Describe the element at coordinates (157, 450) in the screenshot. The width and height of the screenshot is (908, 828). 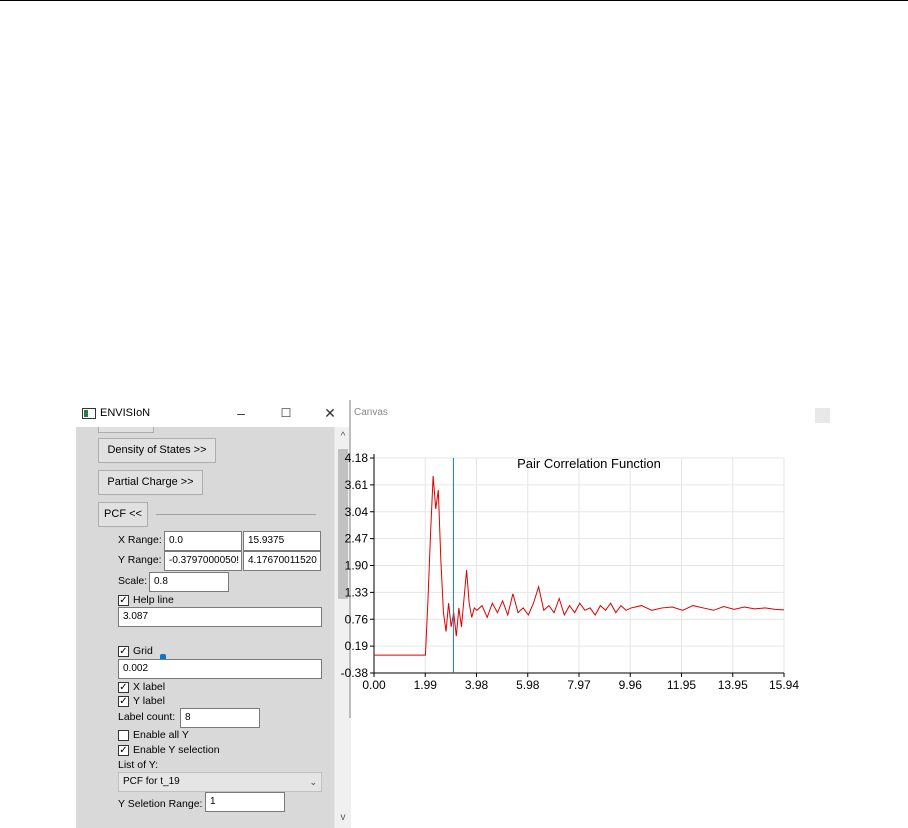
I see `density-of-states-button: Density of States >>` at that location.